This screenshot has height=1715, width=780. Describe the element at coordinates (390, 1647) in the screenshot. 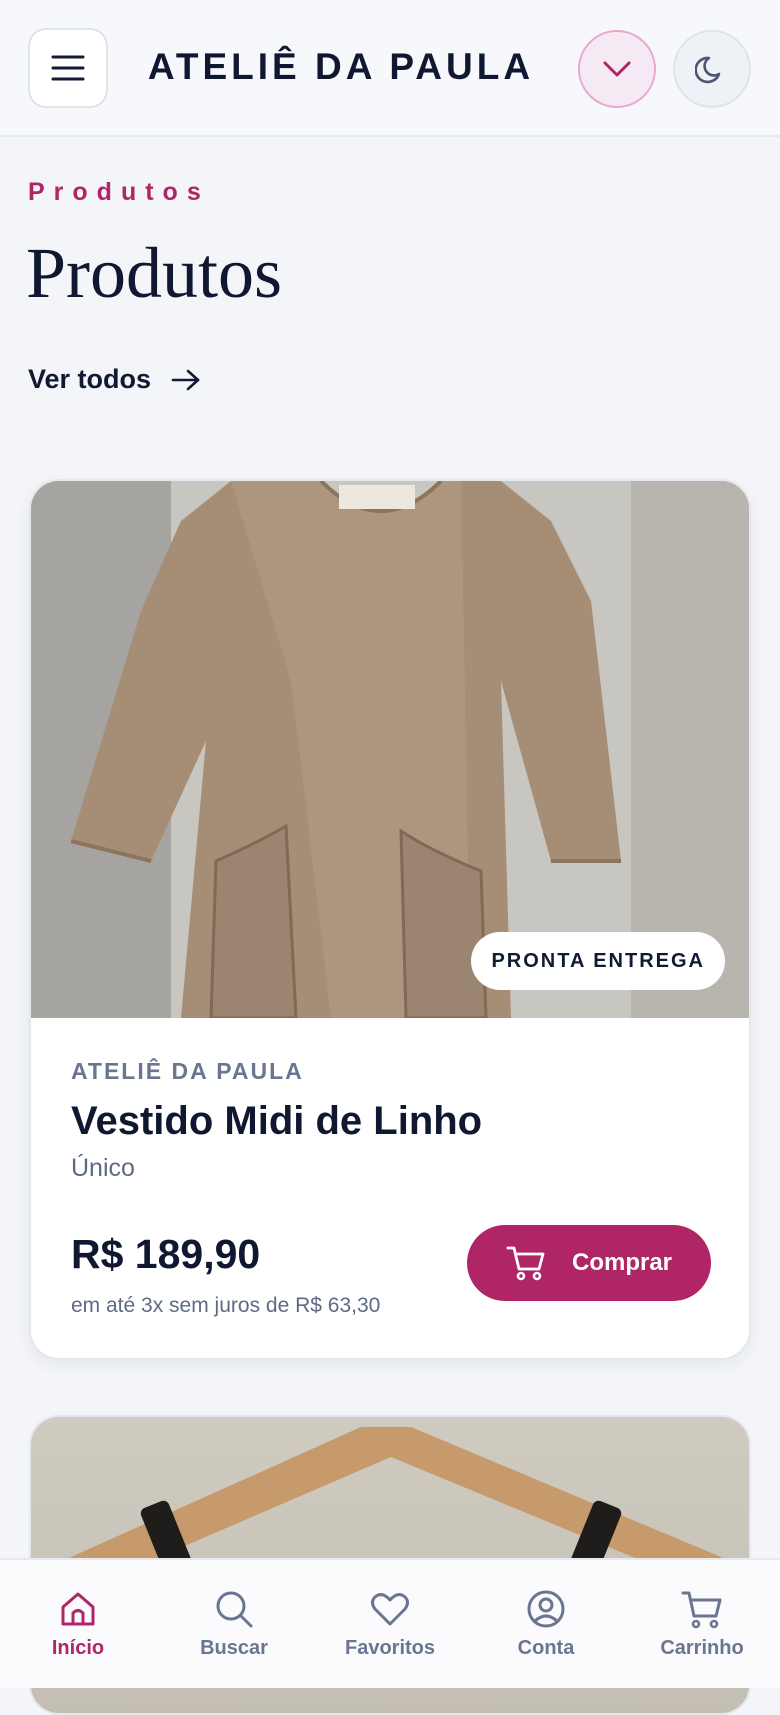

I see `nav-label-favorites: Favoritos` at that location.